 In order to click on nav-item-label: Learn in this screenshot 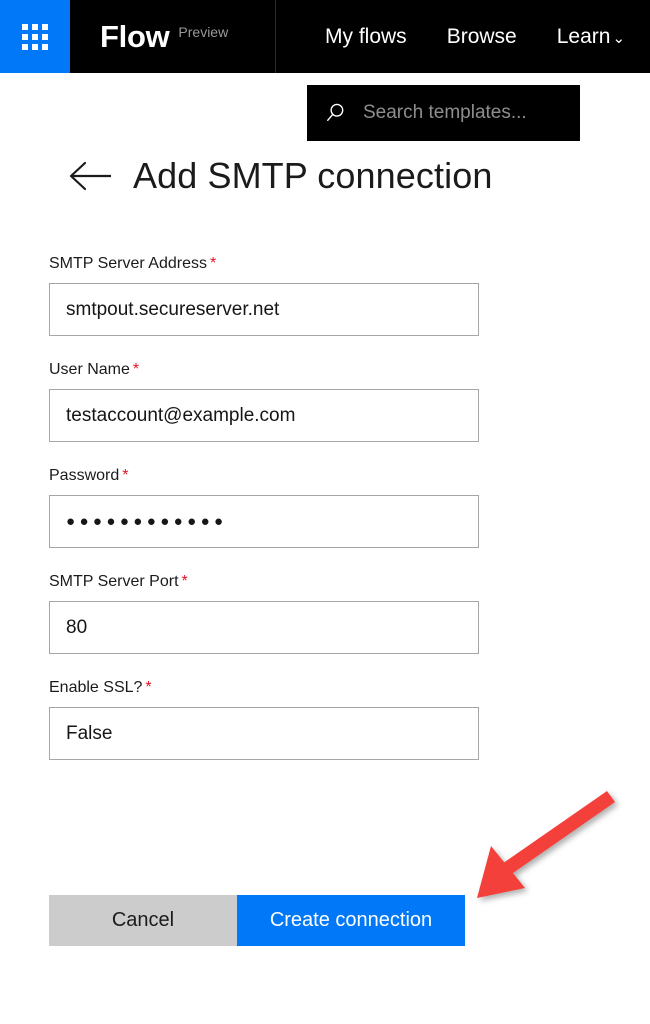, I will do `click(583, 36)`.